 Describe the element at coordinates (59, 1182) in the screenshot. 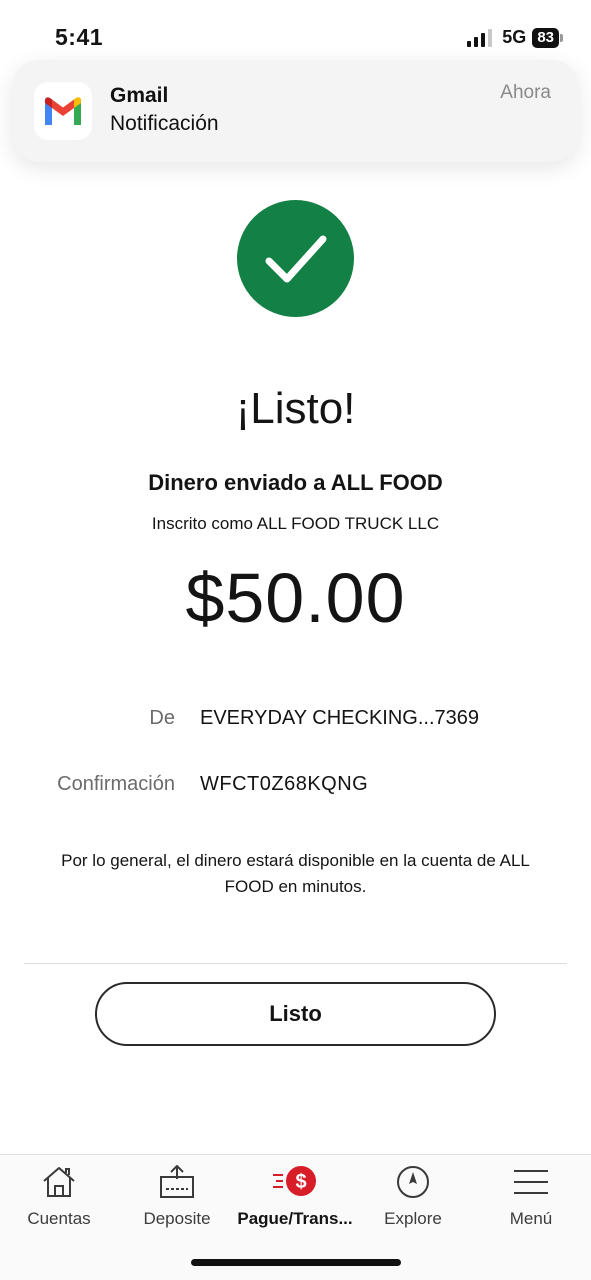

I see `house-icon` at that location.